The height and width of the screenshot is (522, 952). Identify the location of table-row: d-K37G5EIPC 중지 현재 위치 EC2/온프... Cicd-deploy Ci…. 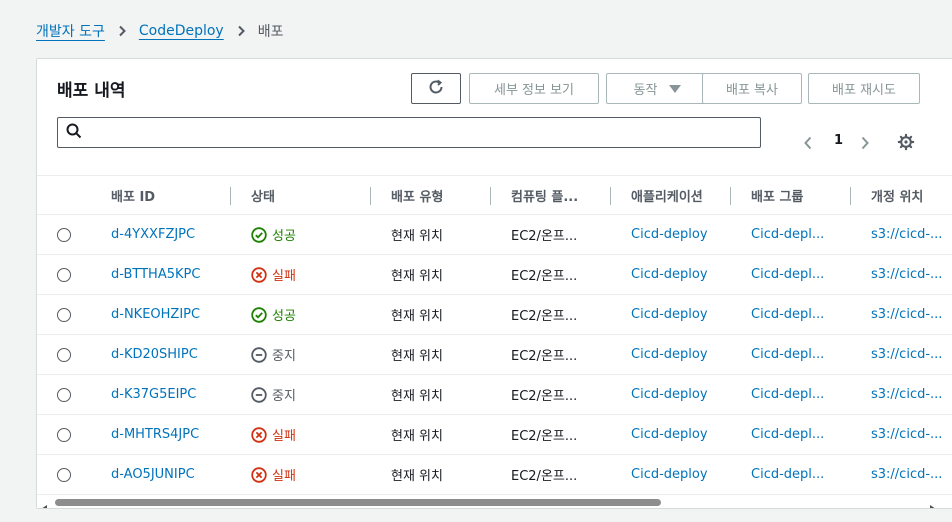
(494, 395).